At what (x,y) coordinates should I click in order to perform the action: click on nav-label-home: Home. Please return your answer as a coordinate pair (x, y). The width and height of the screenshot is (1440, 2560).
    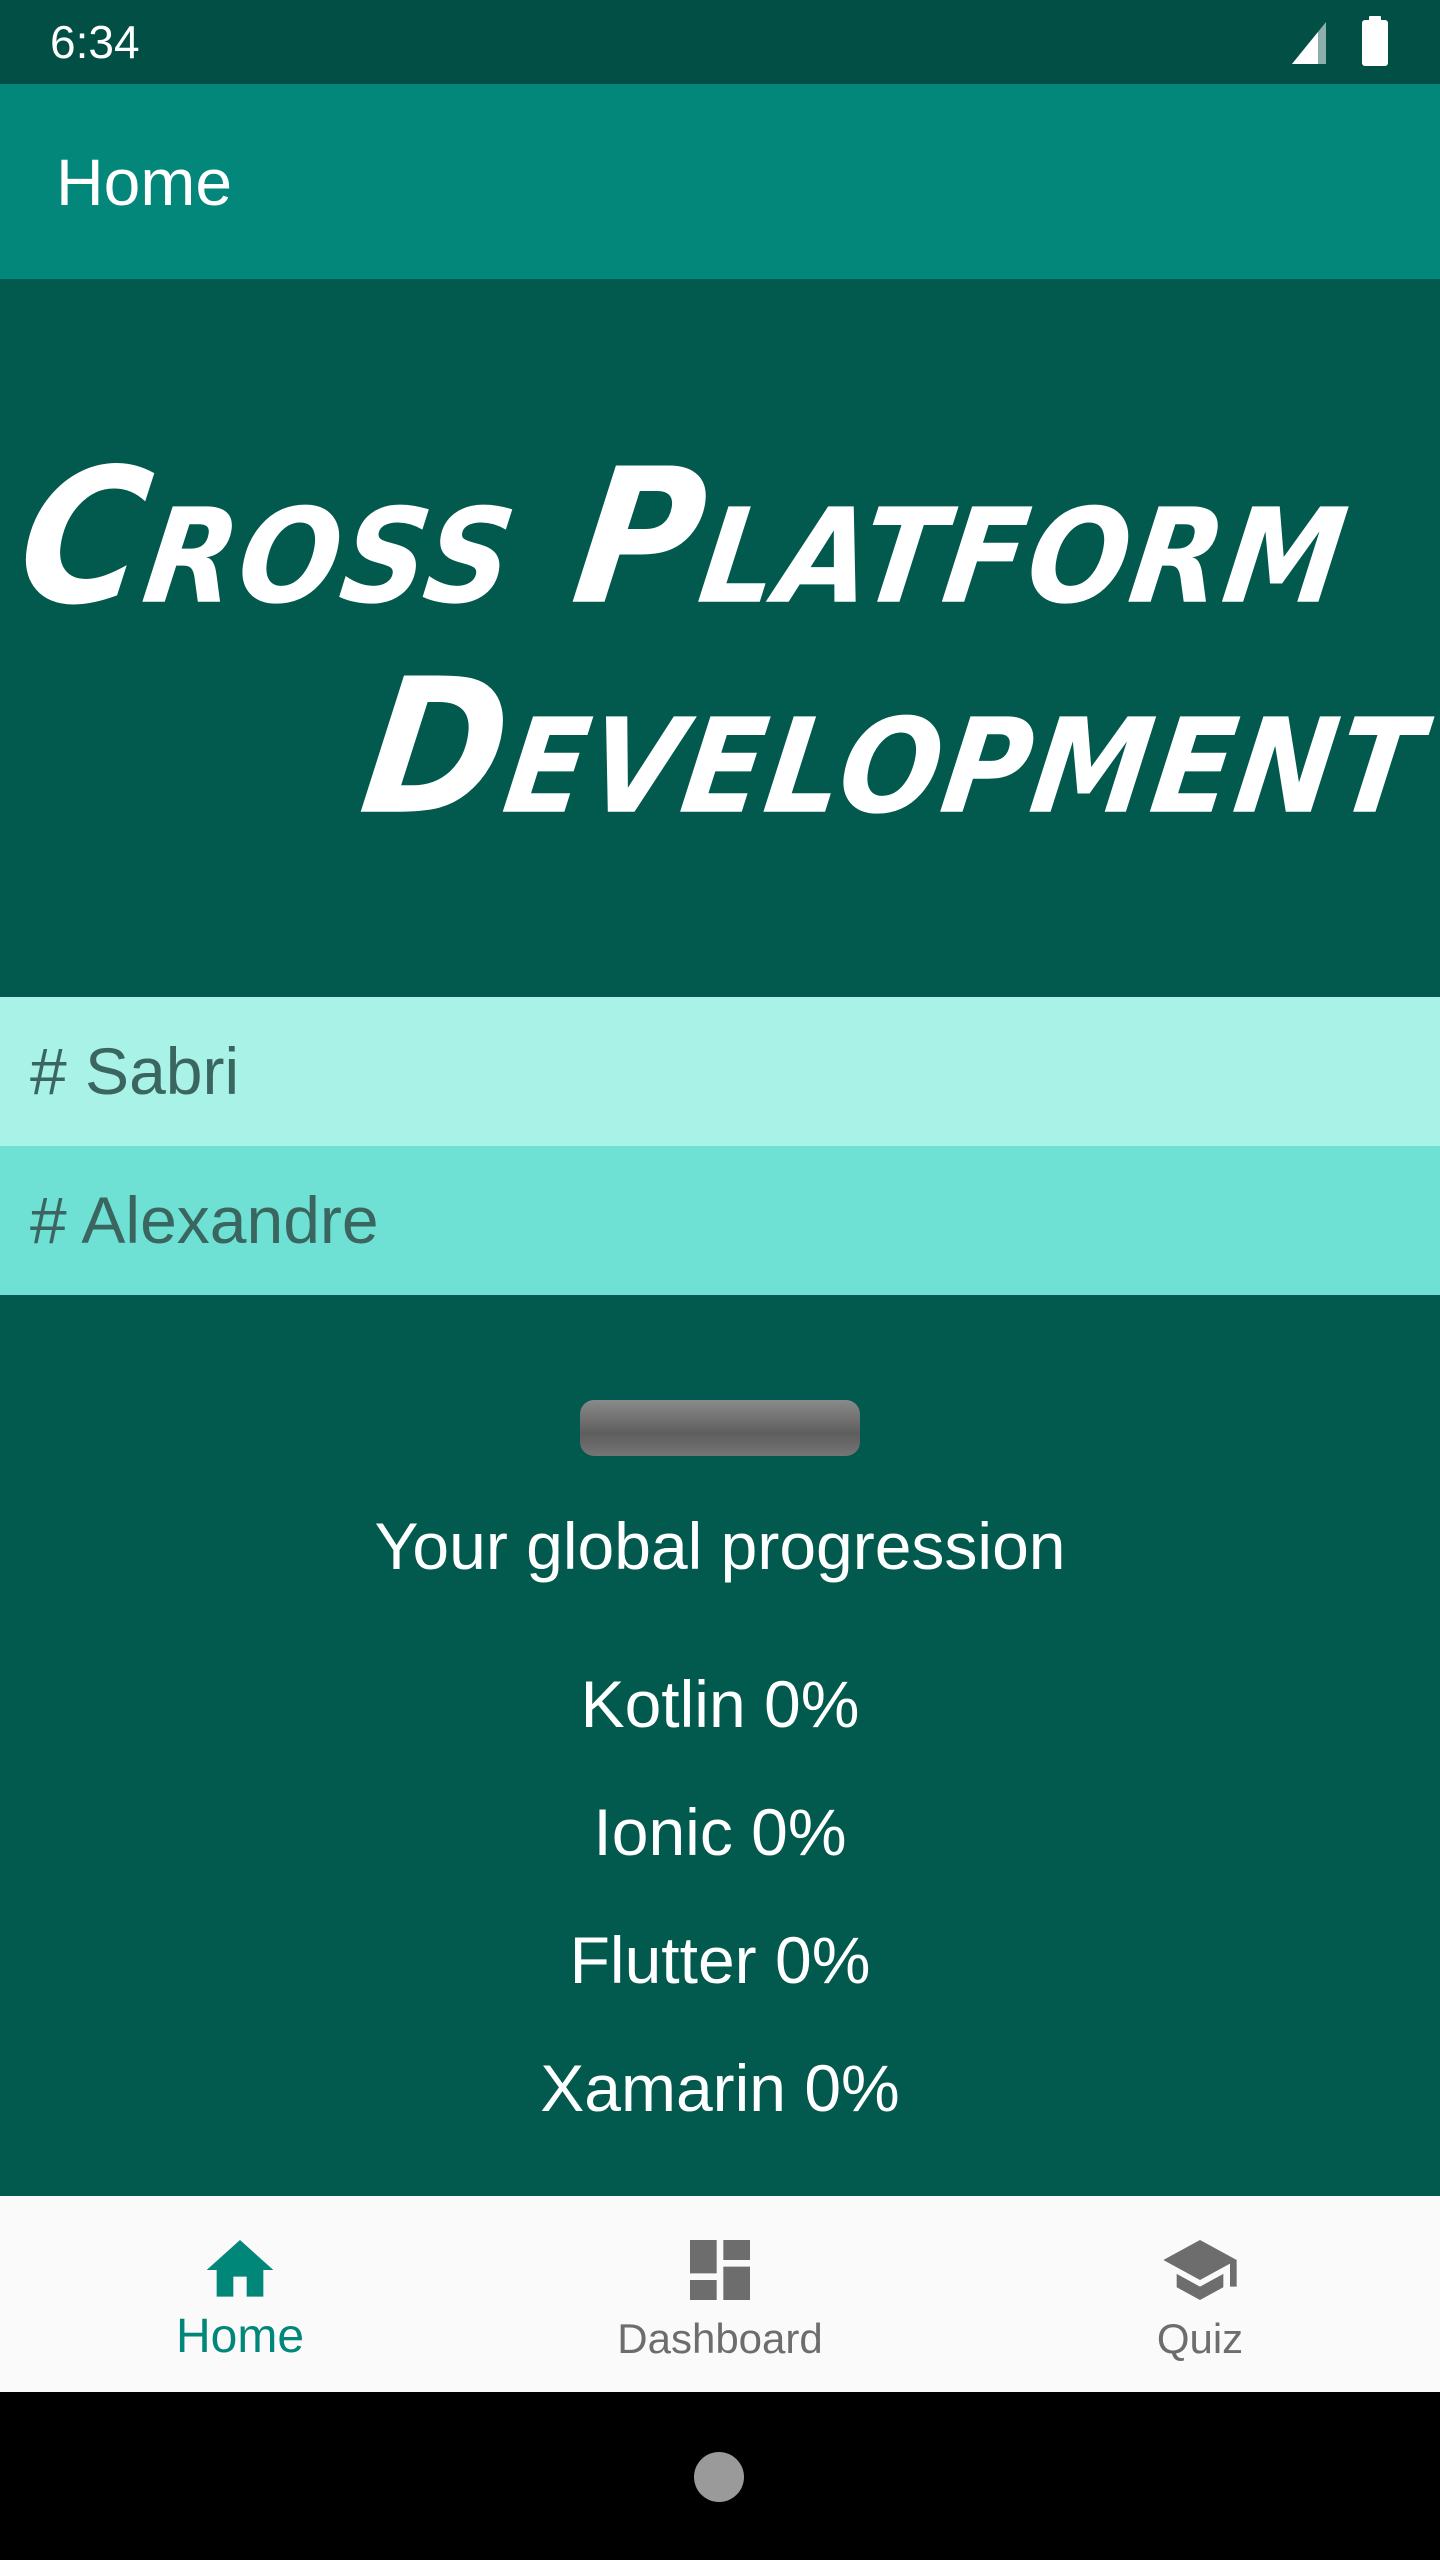
    Looking at the image, I should click on (240, 2336).